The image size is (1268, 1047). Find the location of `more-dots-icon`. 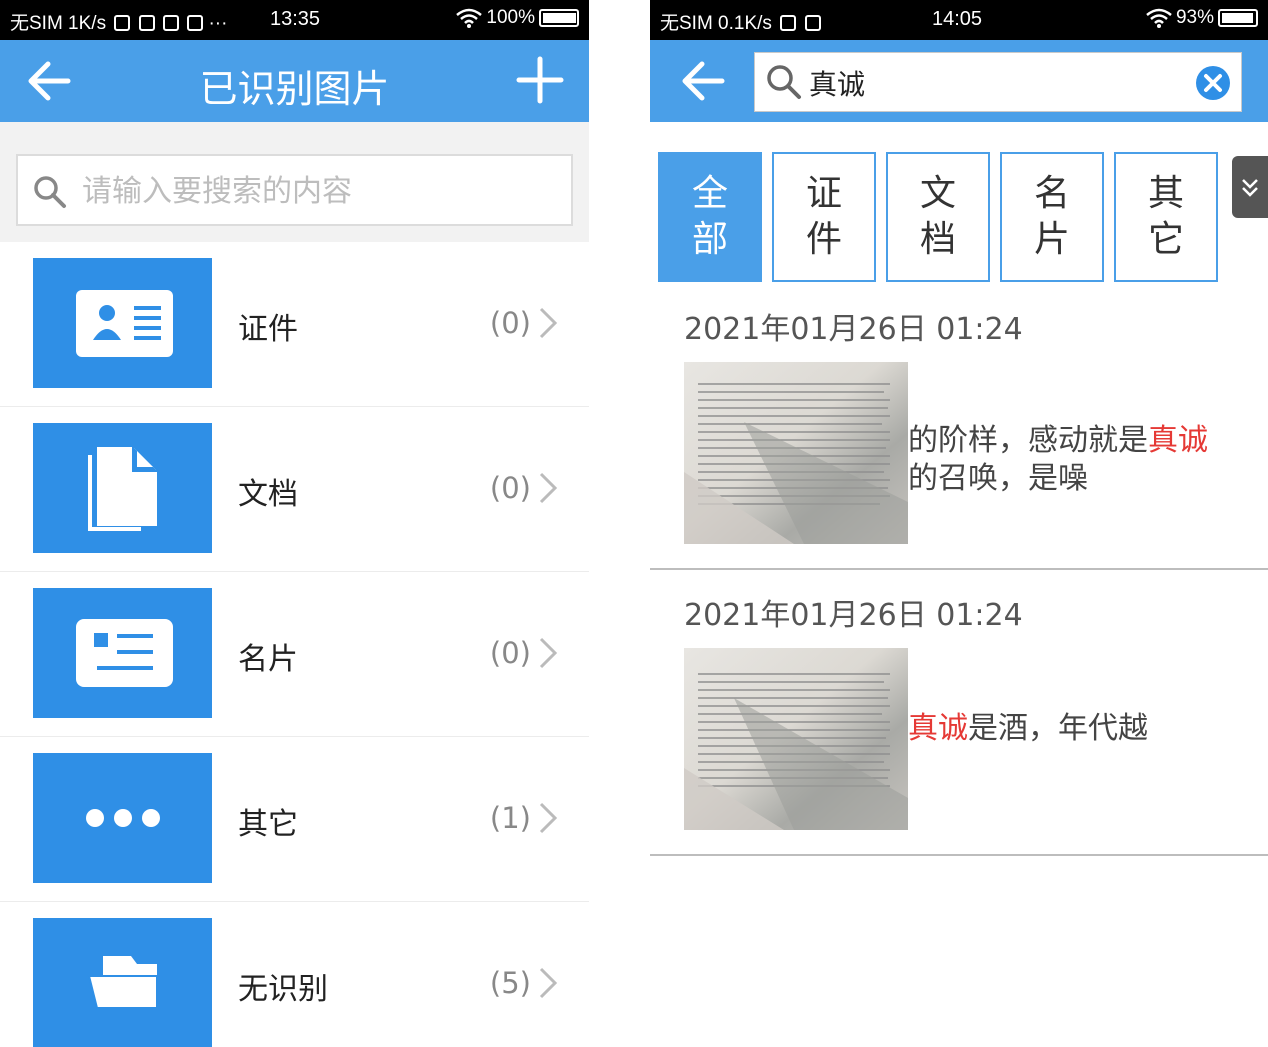

more-dots-icon is located at coordinates (122, 818).